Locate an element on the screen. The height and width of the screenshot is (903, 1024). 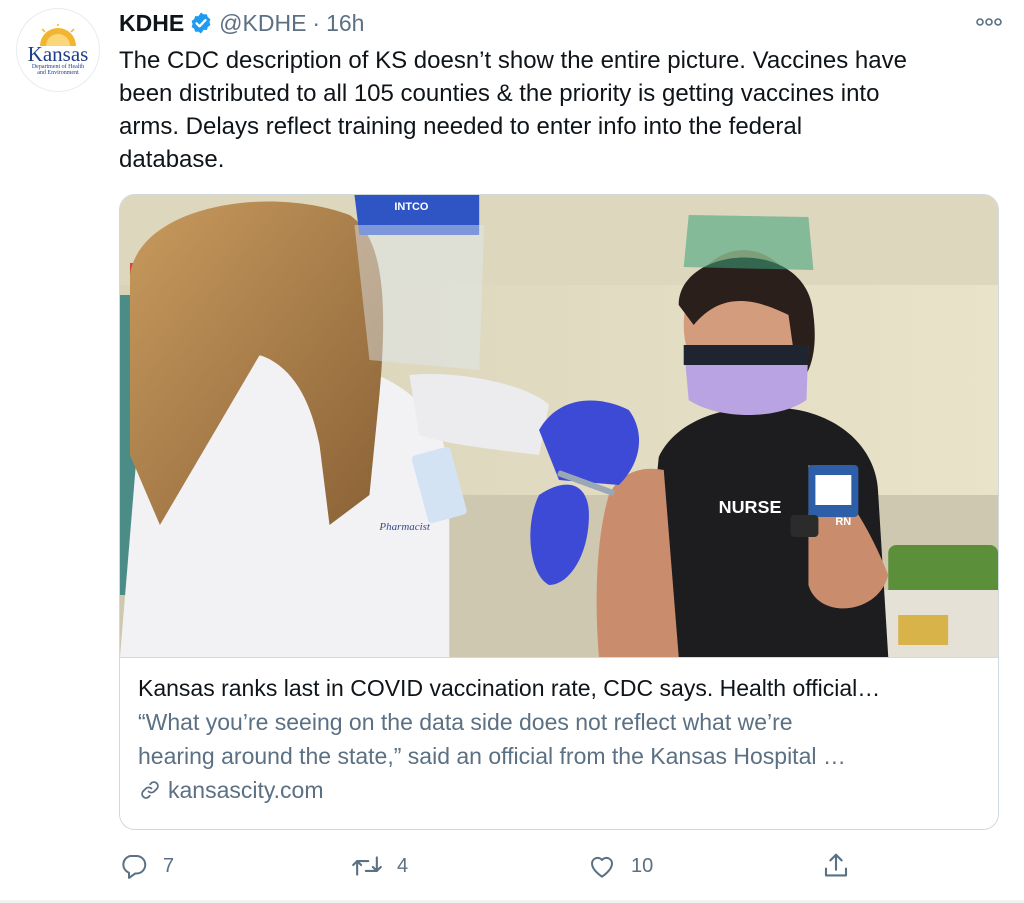
card-image-cap-text: INTCO is located at coordinates (411, 207).